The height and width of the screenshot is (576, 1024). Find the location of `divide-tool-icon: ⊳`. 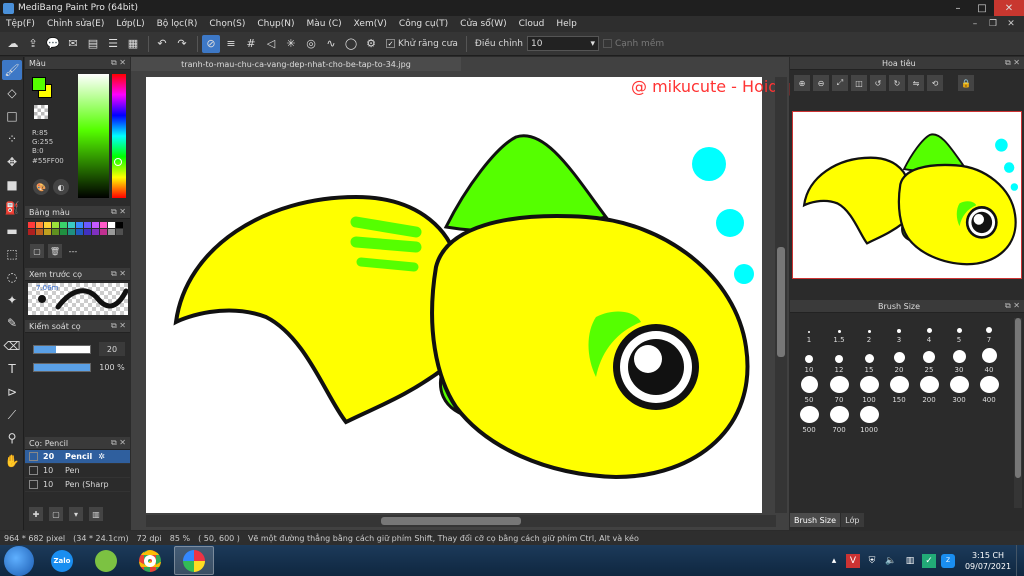

divide-tool-icon: ⊳ is located at coordinates (12, 392).